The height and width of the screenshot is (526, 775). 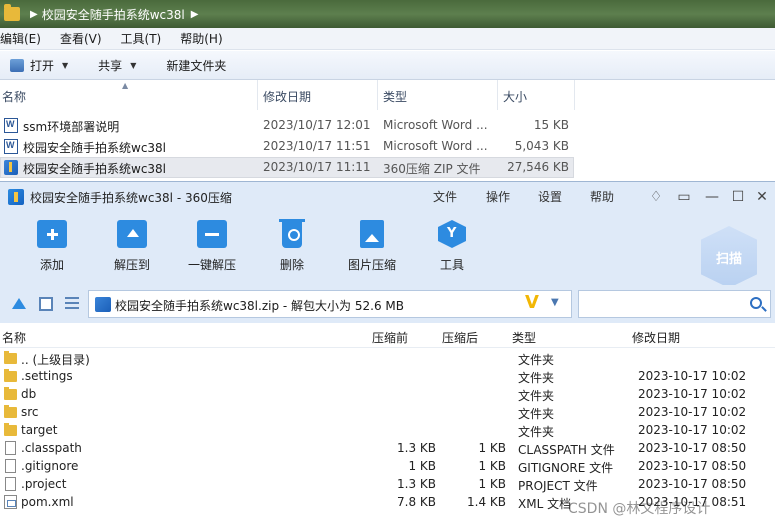 I want to click on extract-icon, so click(x=132, y=234).